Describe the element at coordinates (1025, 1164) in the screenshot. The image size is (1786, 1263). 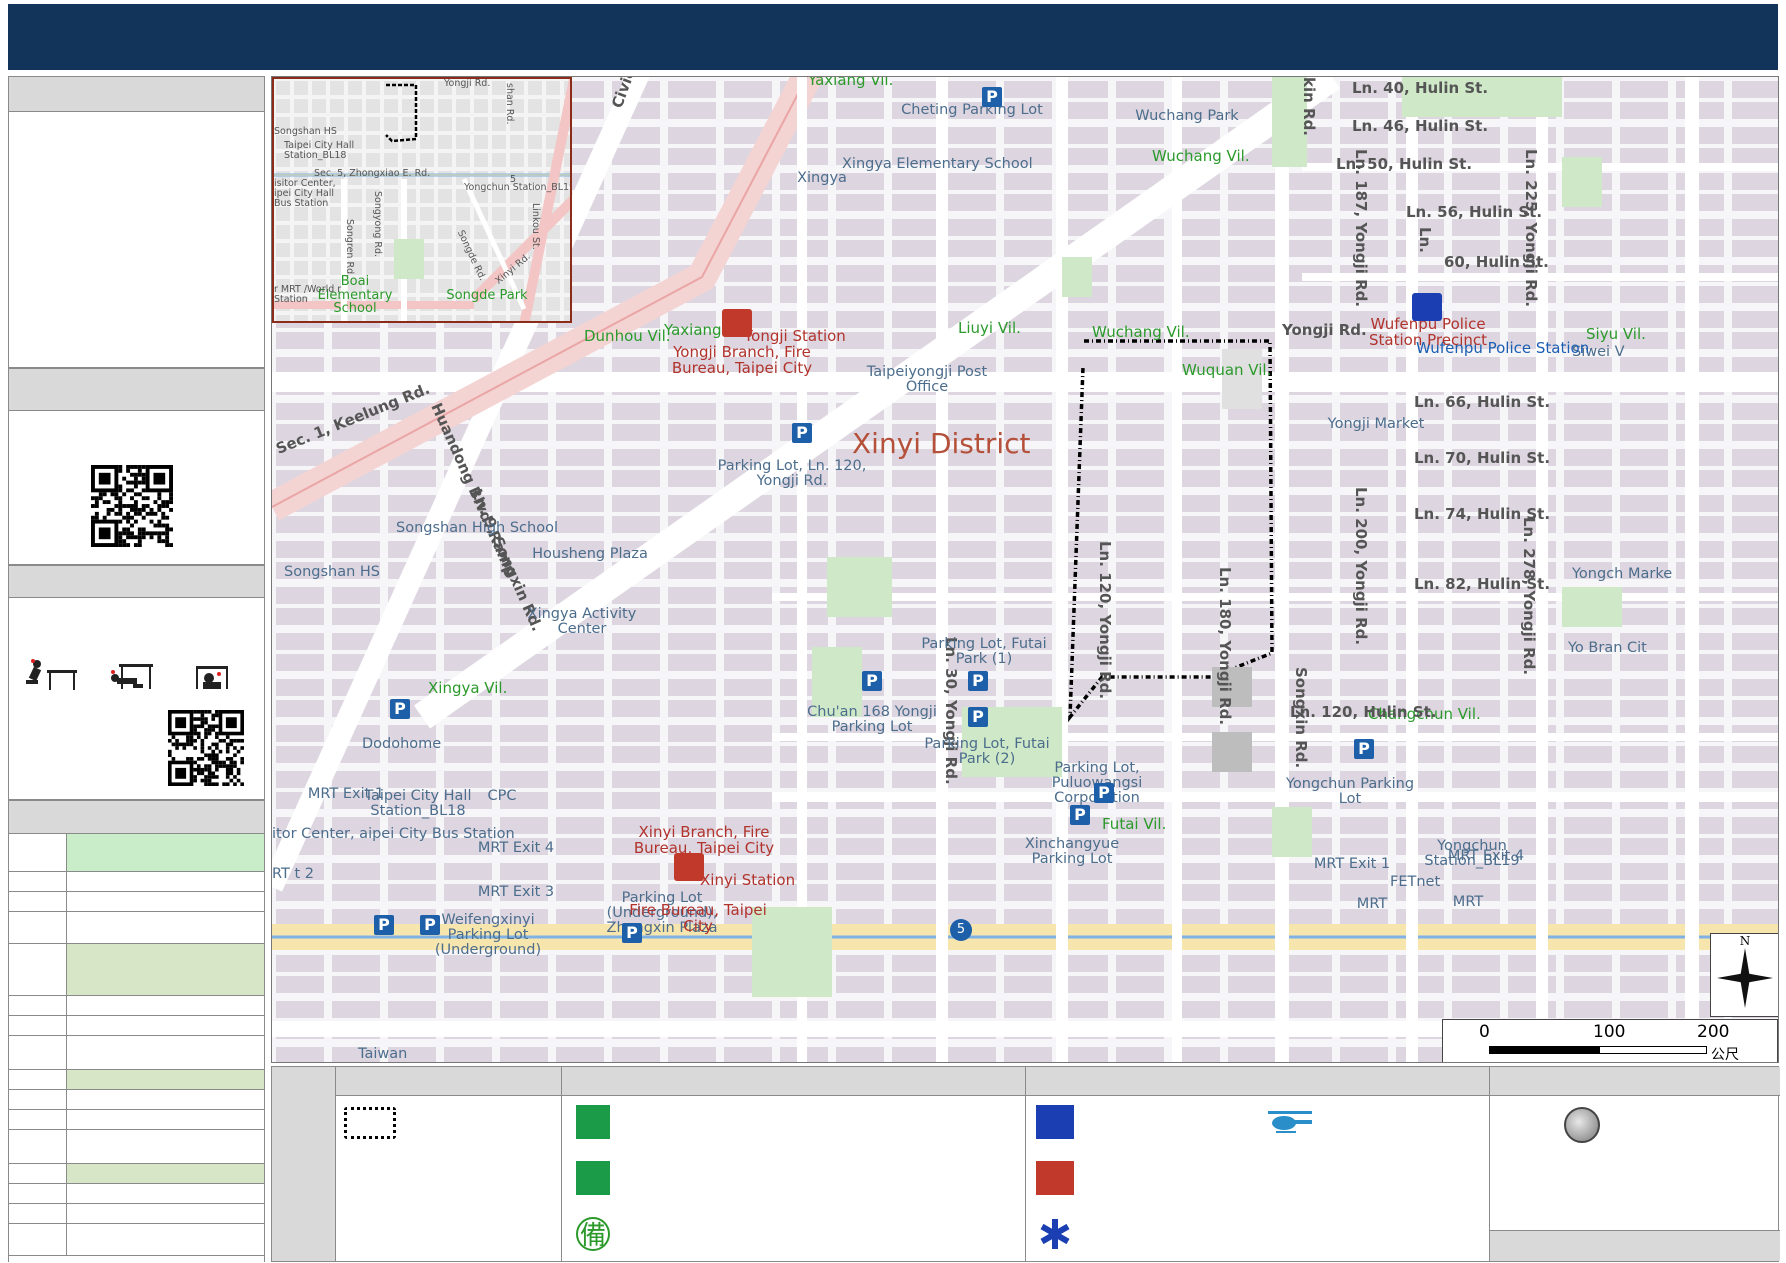
I see `legend-panel: 備` at that location.